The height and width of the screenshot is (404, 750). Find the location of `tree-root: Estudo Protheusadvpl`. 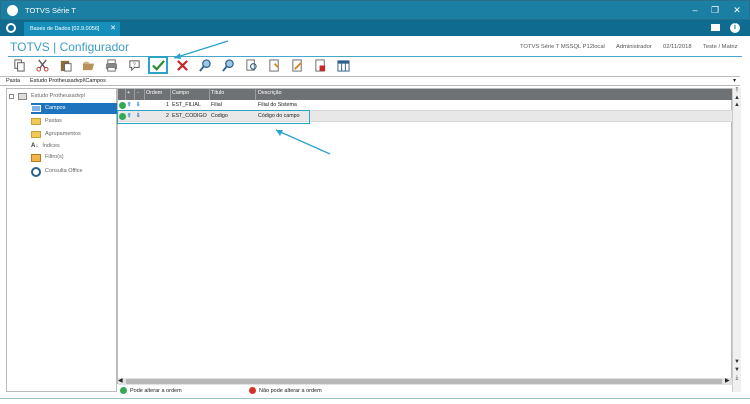

tree-root: Estudo Protheusadvpl is located at coordinates (47, 96).